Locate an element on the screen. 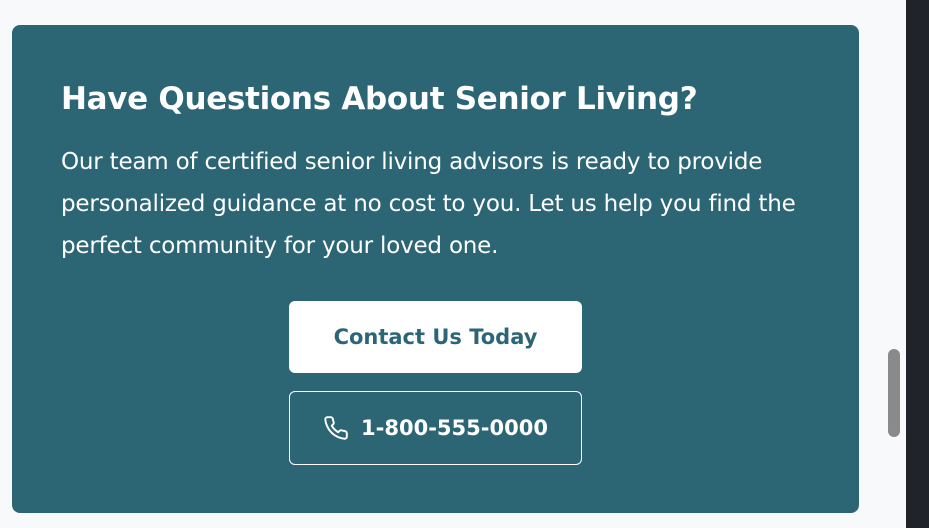 This screenshot has width=929, height=528. phone-number-label: 1-800-555-0000 is located at coordinates (454, 428).